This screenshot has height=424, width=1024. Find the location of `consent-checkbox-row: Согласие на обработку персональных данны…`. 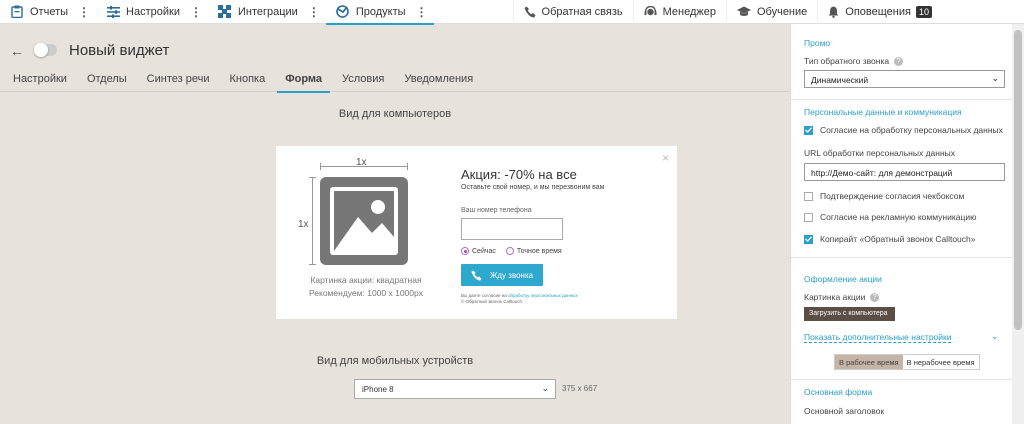

consent-checkbox-row: Согласие на обработку персональных данны… is located at coordinates (903, 130).